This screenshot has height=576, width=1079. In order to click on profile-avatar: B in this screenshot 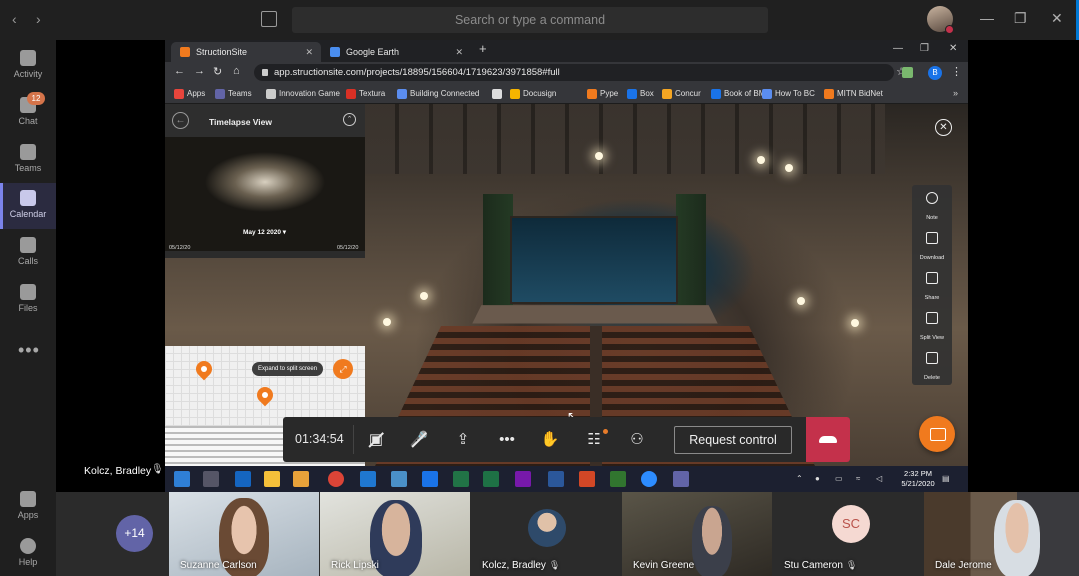, I will do `click(935, 73)`.